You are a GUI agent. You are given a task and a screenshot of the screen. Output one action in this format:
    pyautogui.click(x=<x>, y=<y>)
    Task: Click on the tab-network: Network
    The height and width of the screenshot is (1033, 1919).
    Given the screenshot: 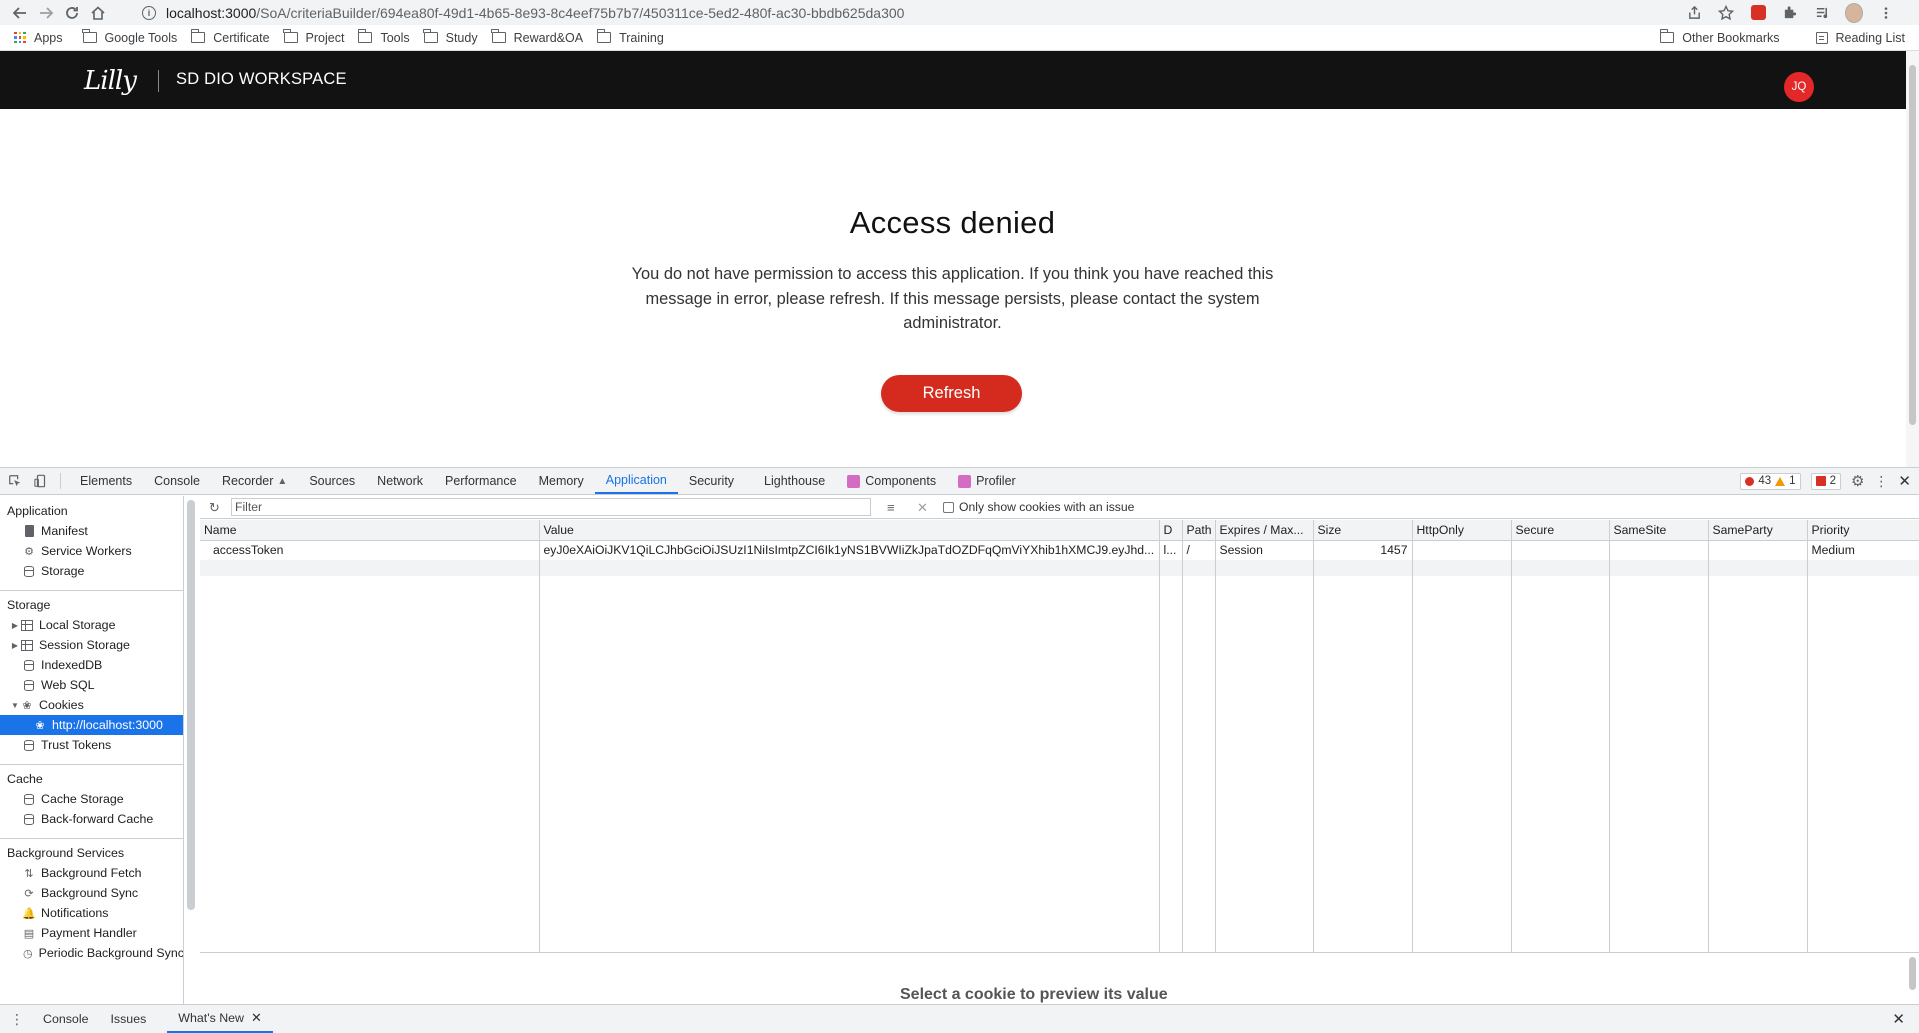 What is the action you would take?
    pyautogui.click(x=400, y=481)
    